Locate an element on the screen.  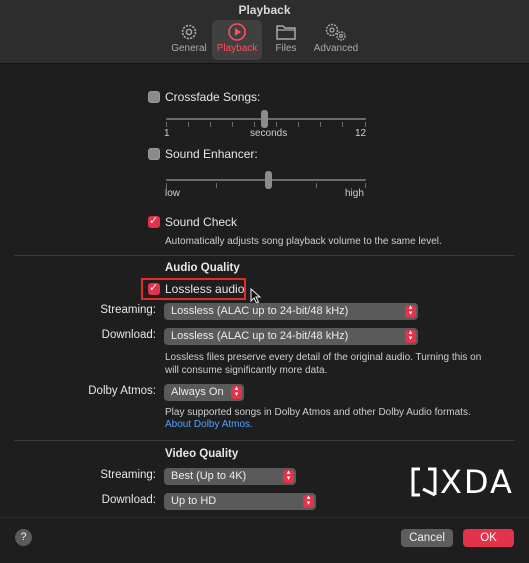
tab-label: General is located at coordinates (189, 48).